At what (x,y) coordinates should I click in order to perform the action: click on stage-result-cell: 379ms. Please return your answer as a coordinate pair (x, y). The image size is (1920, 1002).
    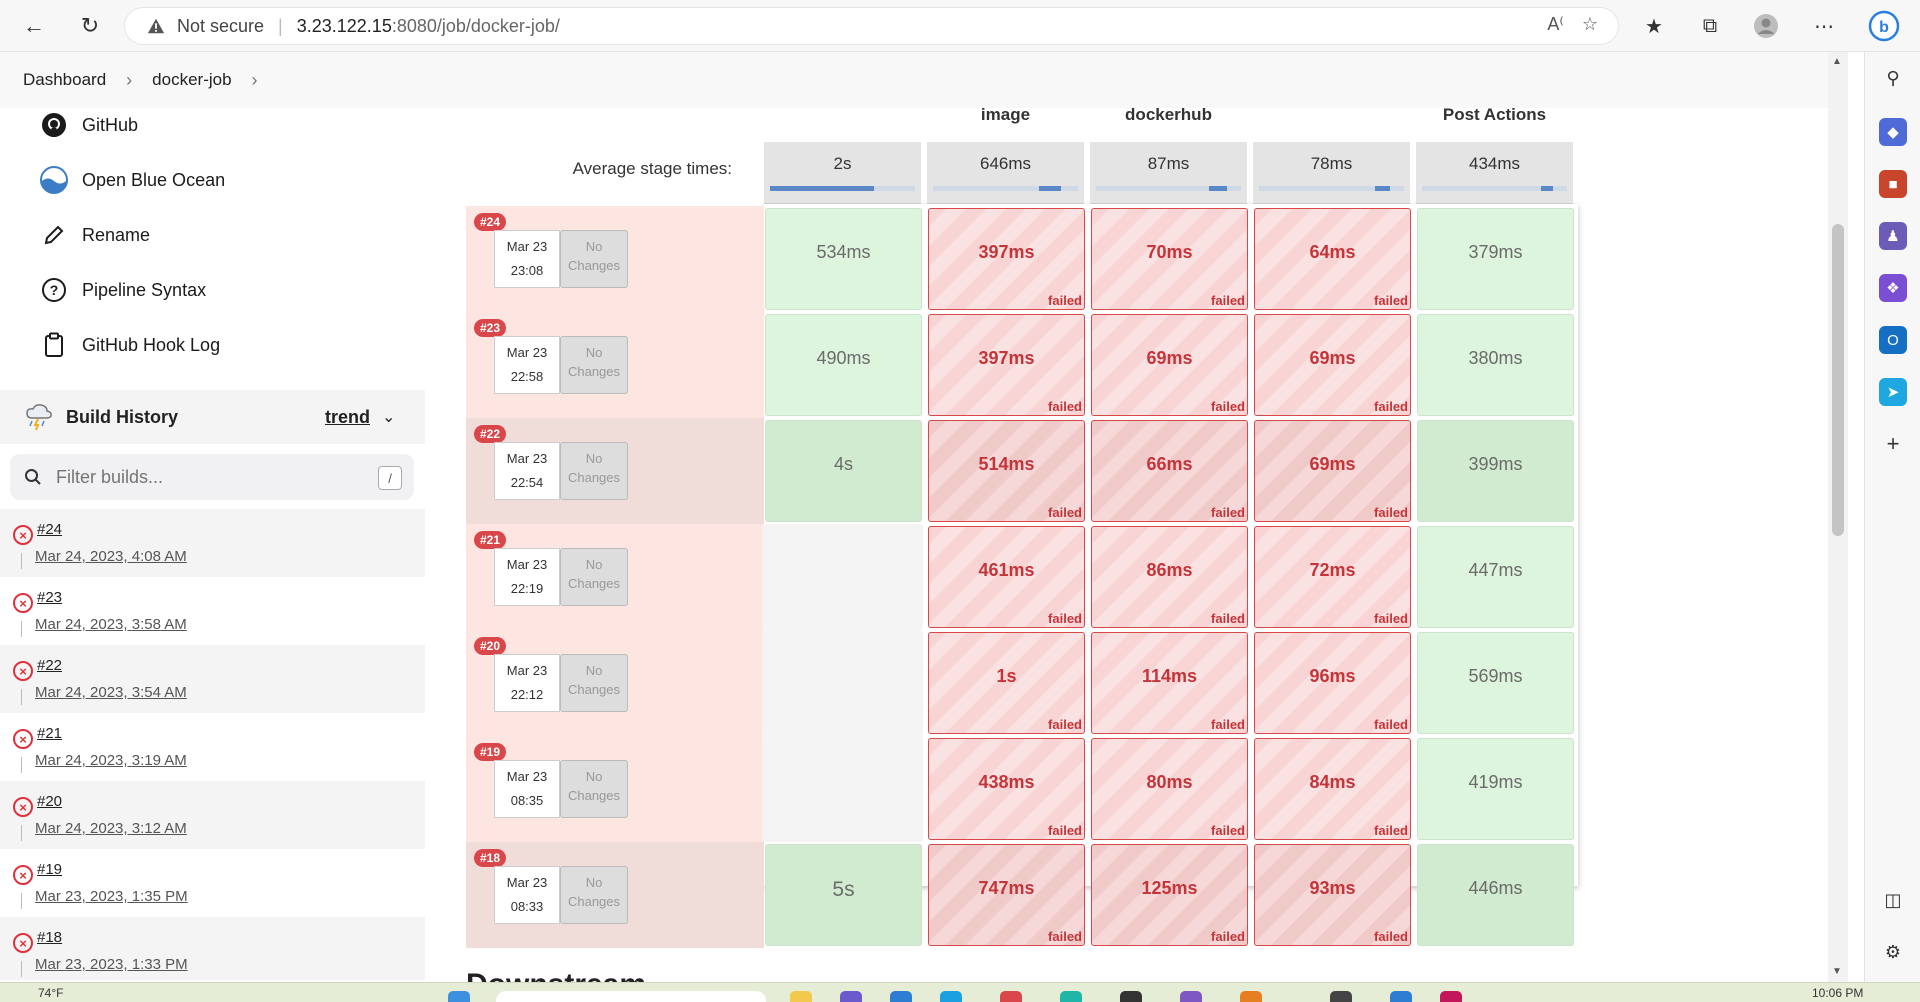
    Looking at the image, I should click on (1495, 259).